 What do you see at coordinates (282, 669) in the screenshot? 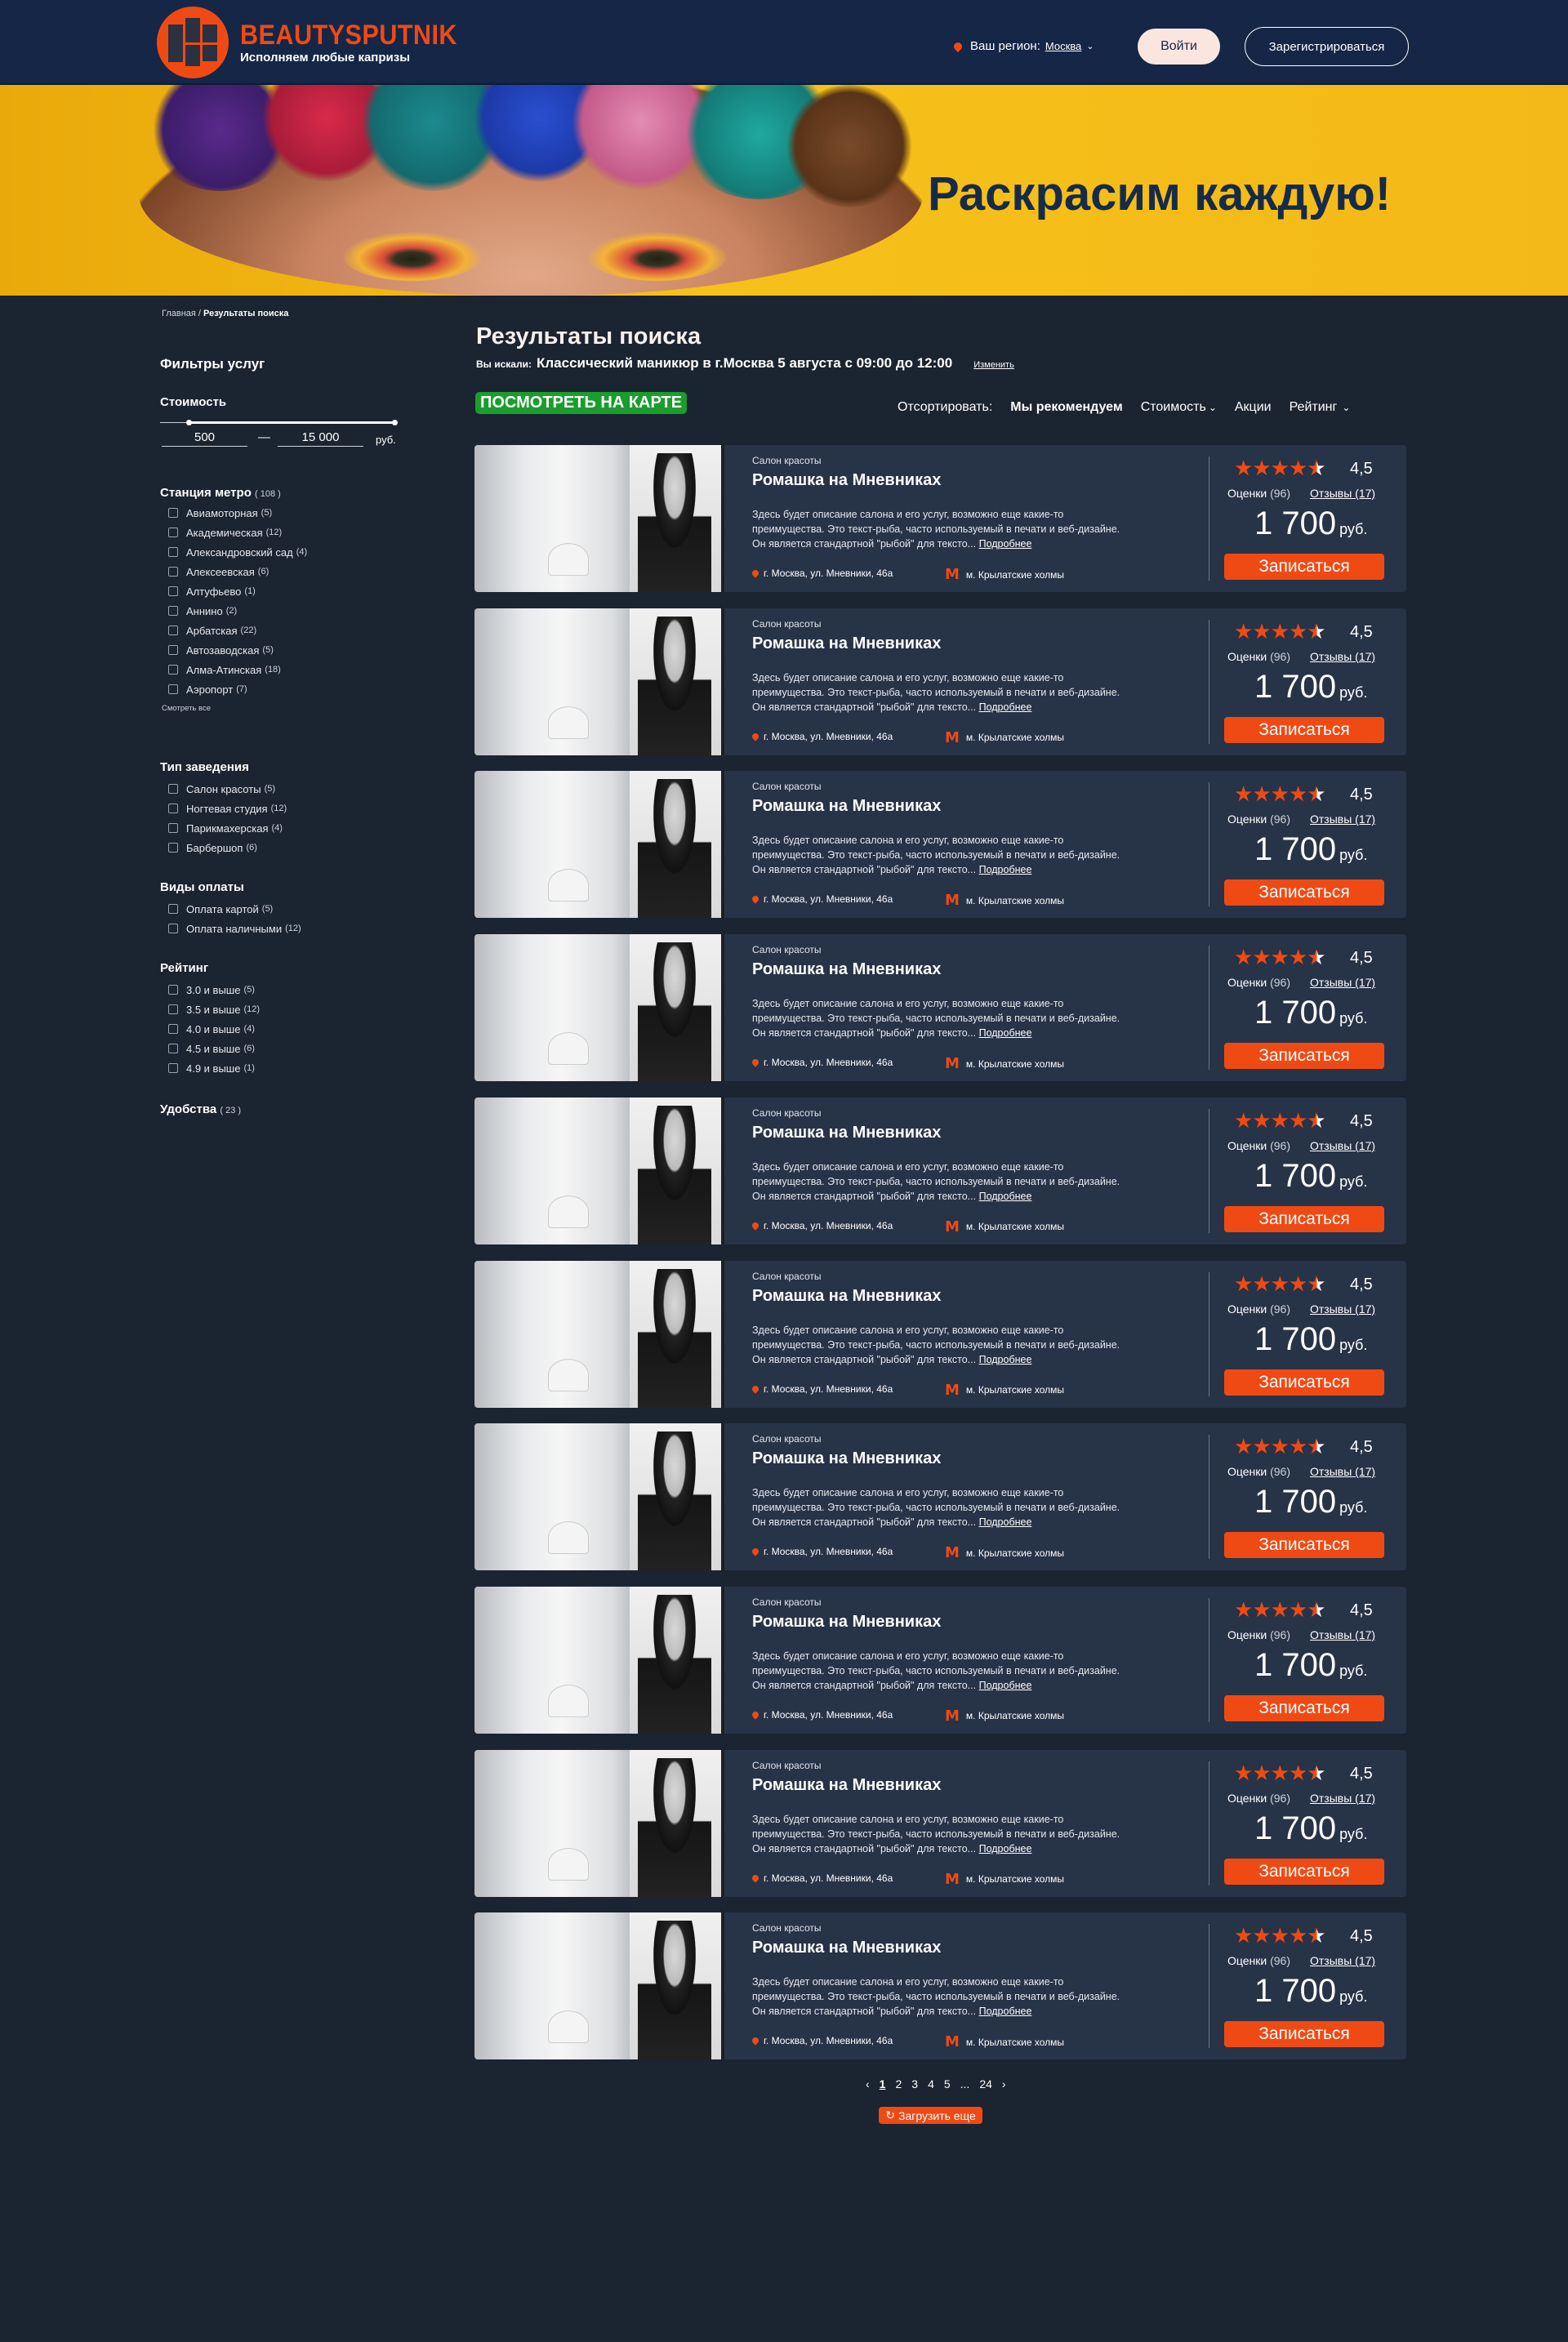
I see `metro-option: Алма-Атинская (18)` at bounding box center [282, 669].